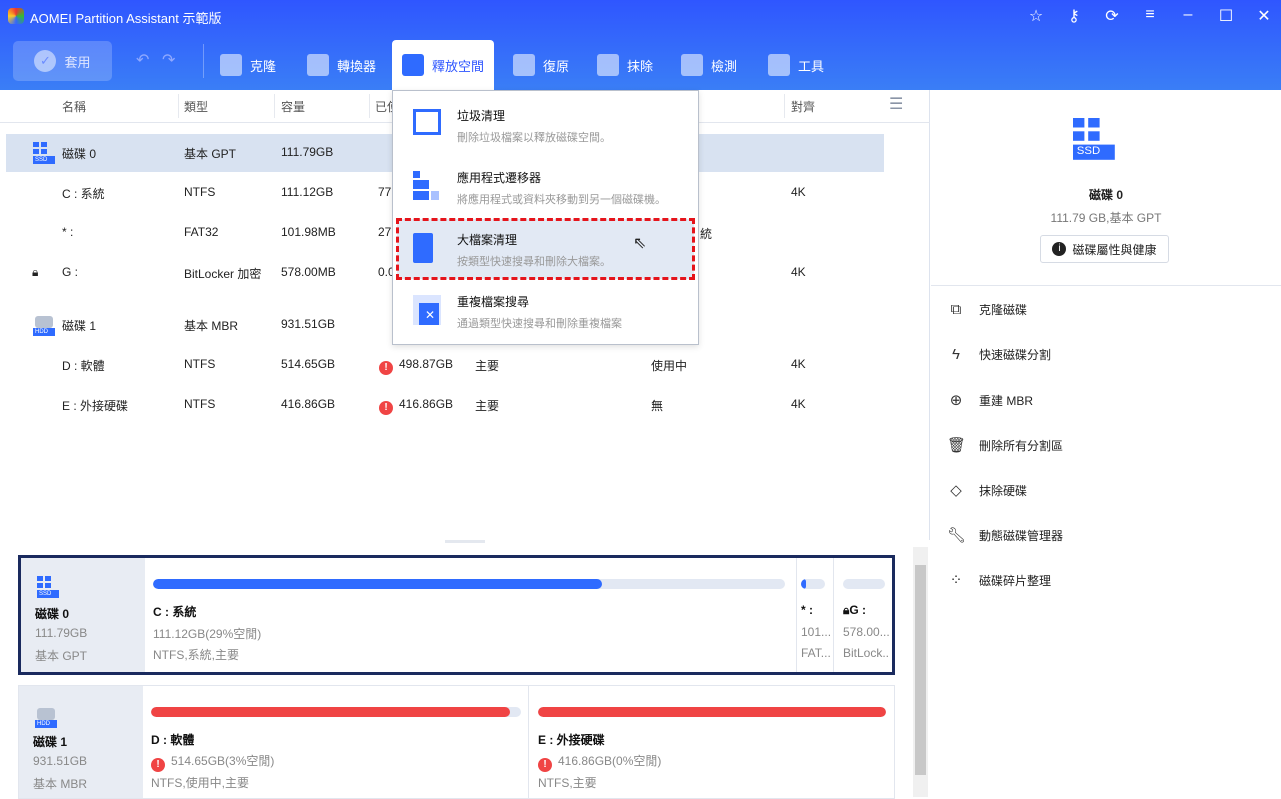 The image size is (1281, 799). What do you see at coordinates (561, 200) in the screenshot?
I see `menu-item-desc: 將應用程式或資料夾移動到另一個磁碟機。` at bounding box center [561, 200].